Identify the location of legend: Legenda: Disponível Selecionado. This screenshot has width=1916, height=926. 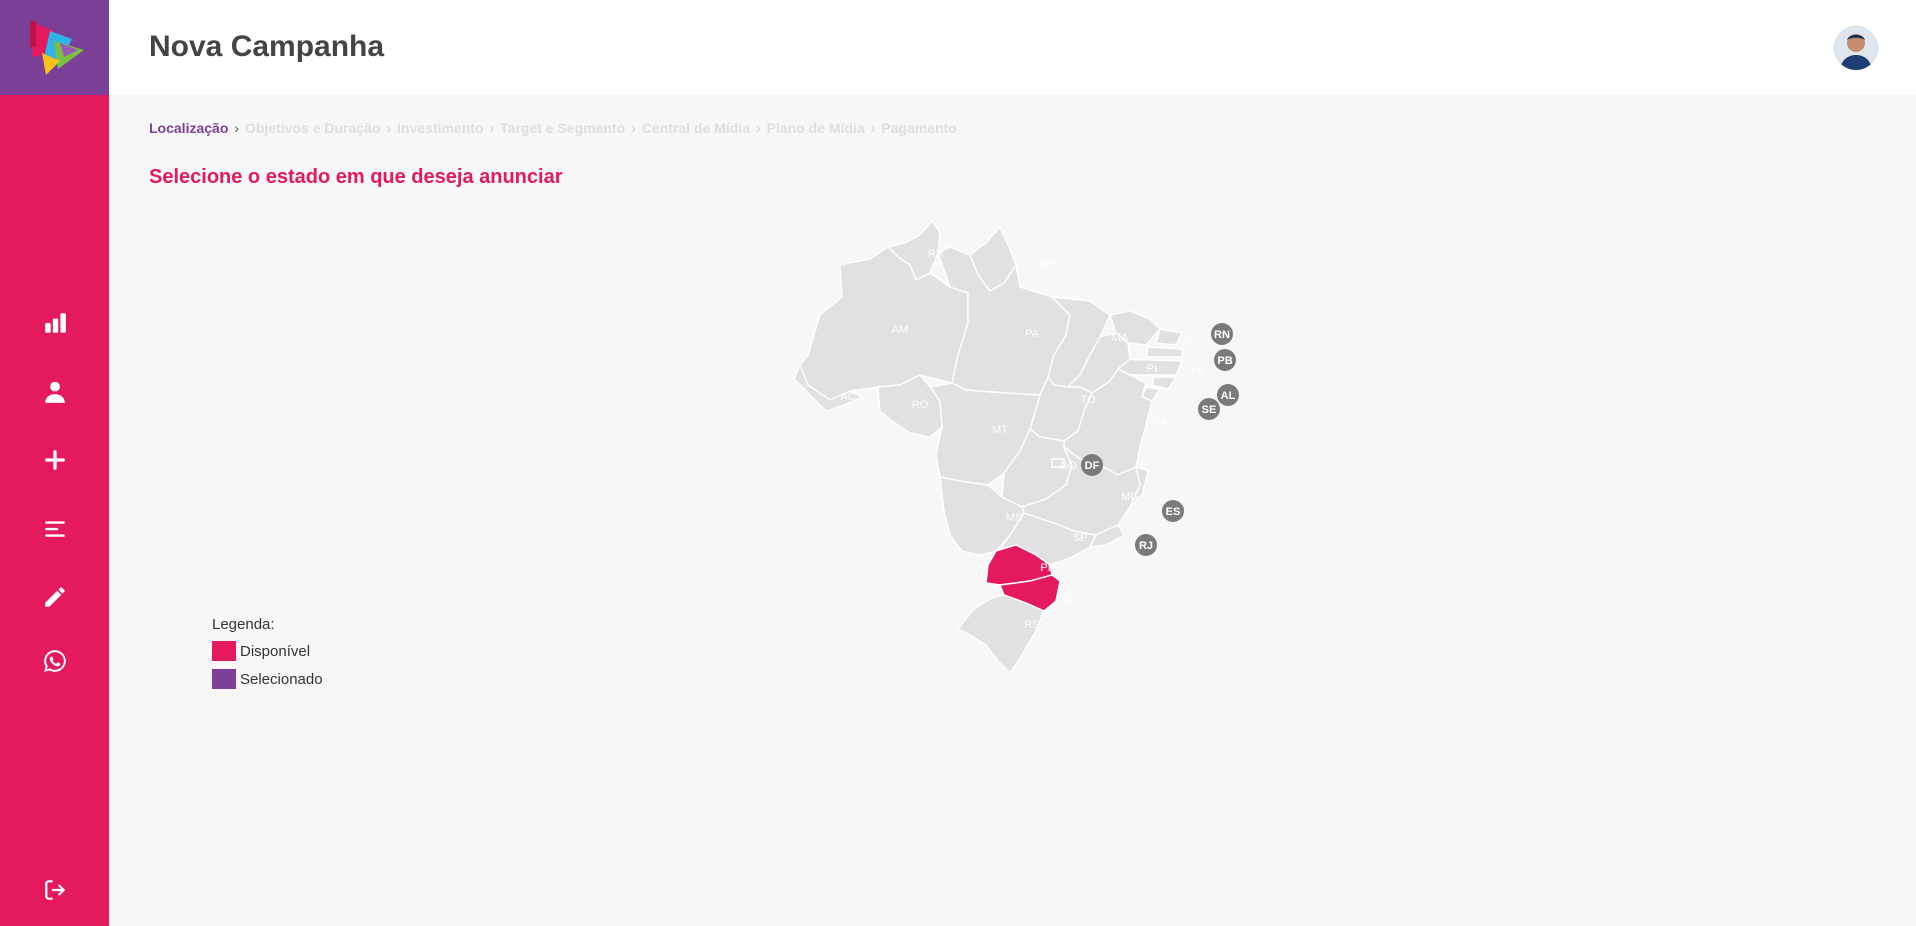
(267, 656).